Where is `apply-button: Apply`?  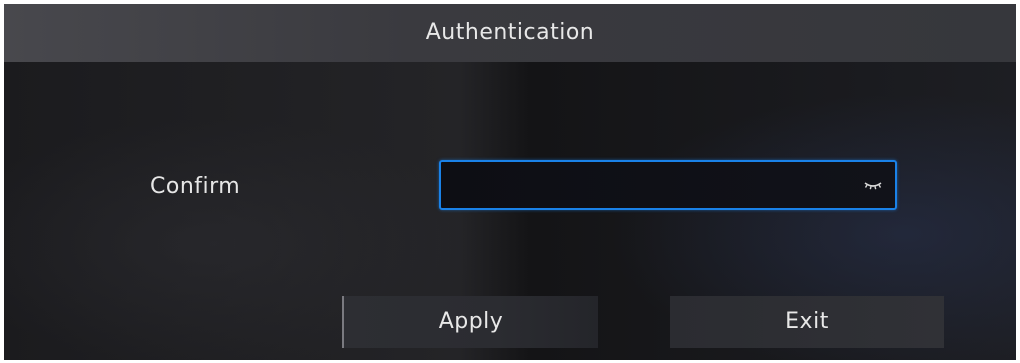
apply-button: Apply is located at coordinates (470, 322).